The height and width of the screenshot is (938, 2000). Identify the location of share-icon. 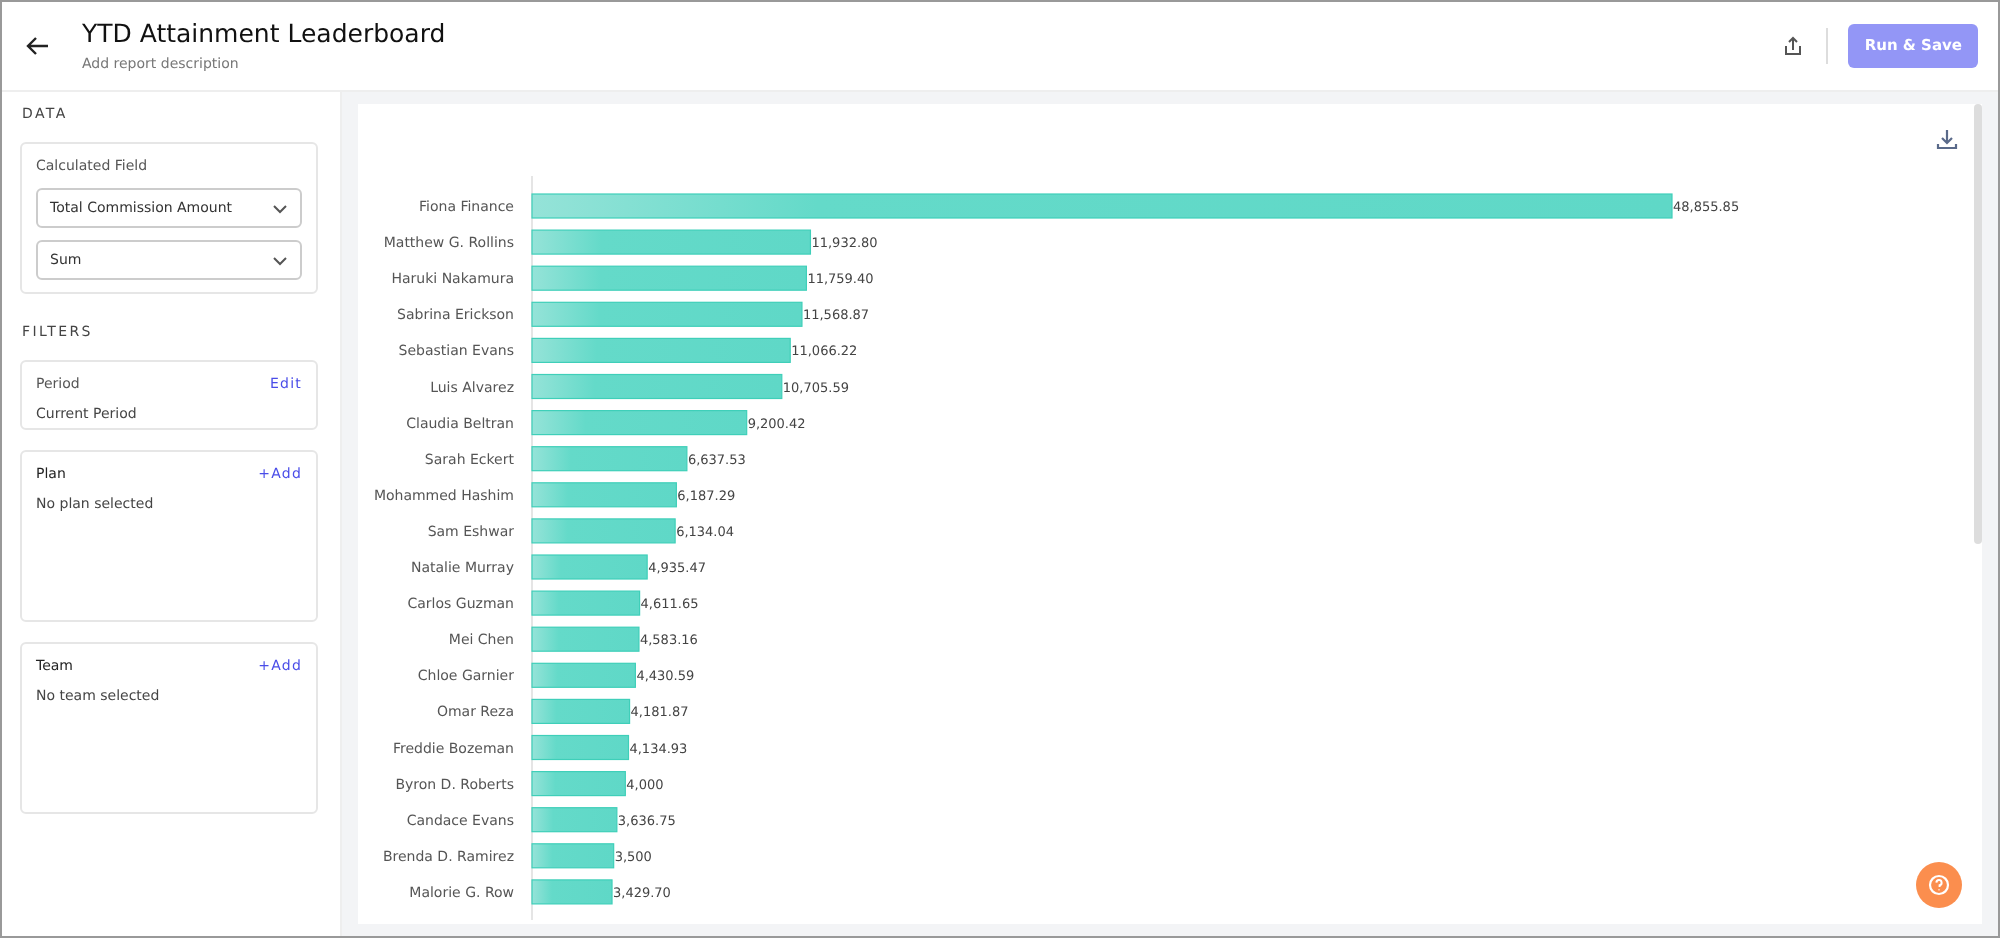
(1793, 46).